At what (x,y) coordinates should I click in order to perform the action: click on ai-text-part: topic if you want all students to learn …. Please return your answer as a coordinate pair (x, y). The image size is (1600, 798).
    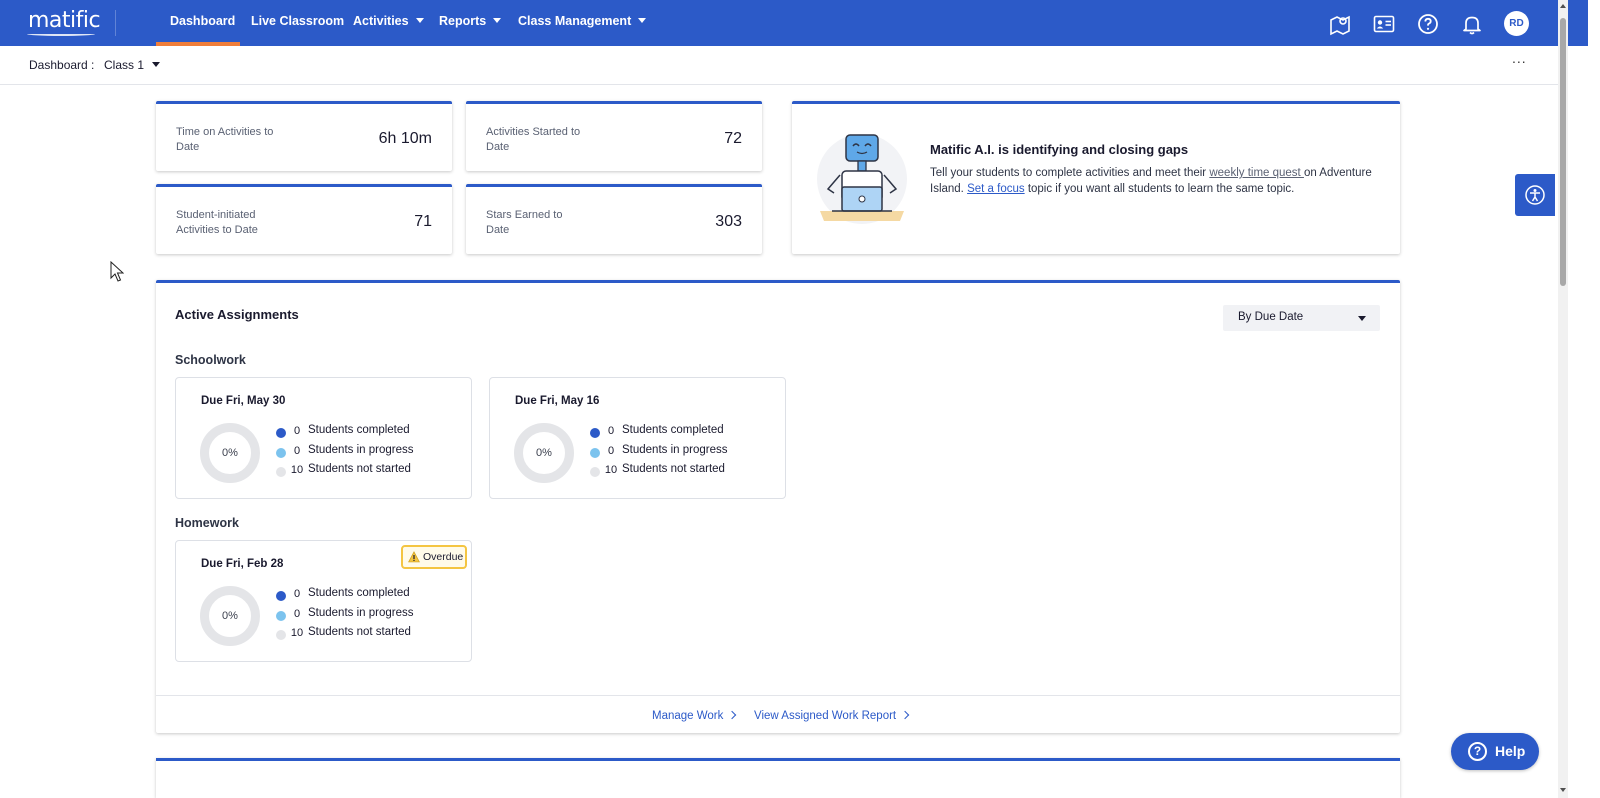
    Looking at the image, I should click on (1159, 189).